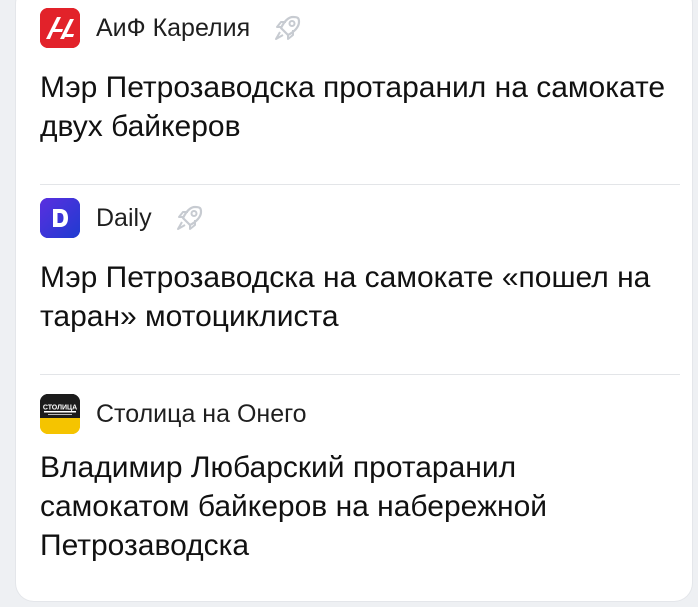 The width and height of the screenshot is (698, 607). I want to click on stolitsa-logo-text: СТОЛИЦА, so click(60, 408).